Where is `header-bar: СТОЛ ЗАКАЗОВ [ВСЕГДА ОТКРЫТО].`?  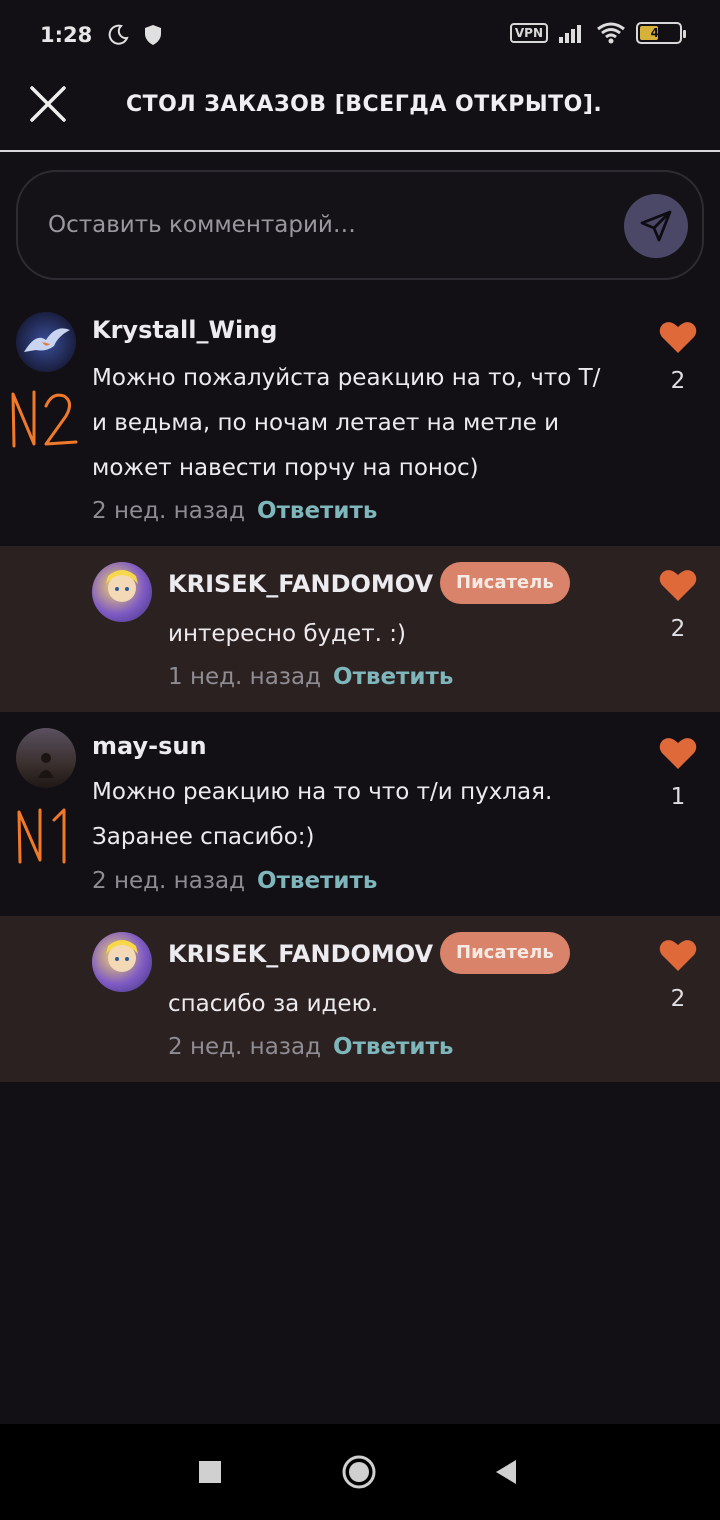 header-bar: СТОЛ ЗАКАЗОВ [ВСЕГДА ОТКРЫТО]. is located at coordinates (360, 111).